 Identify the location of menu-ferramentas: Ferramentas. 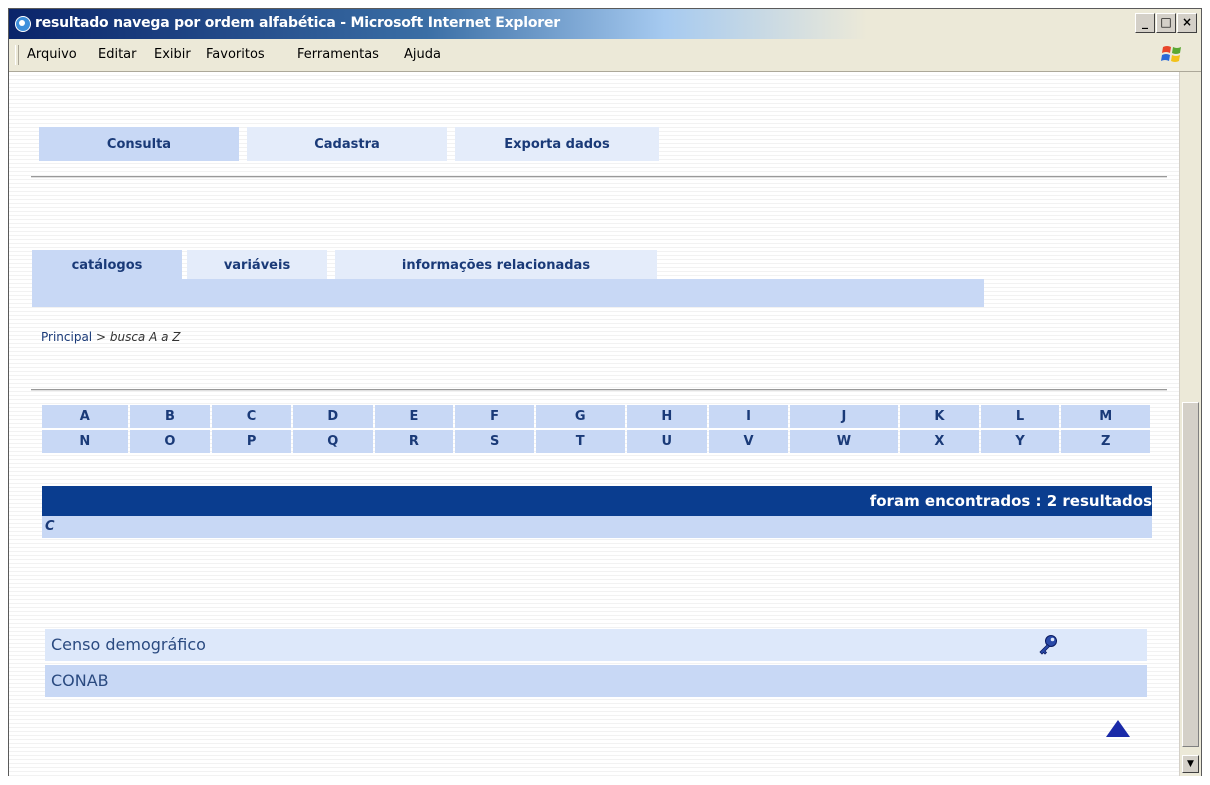
(338, 54).